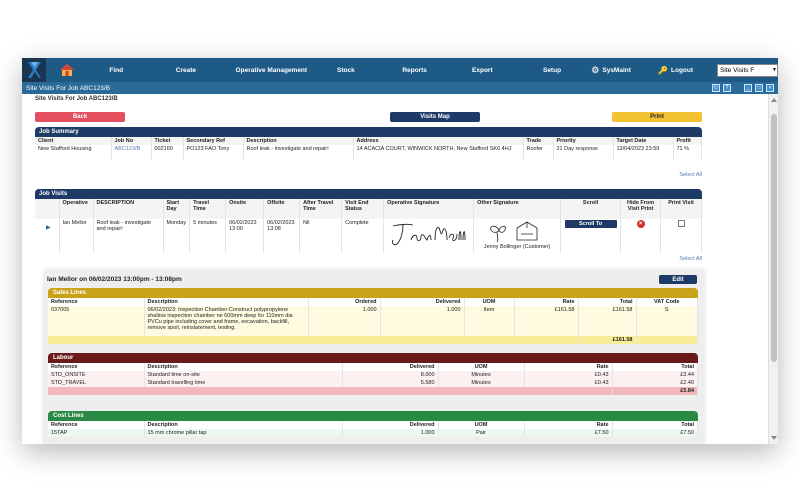  I want to click on print-visit-checkbox, so click(681, 223).